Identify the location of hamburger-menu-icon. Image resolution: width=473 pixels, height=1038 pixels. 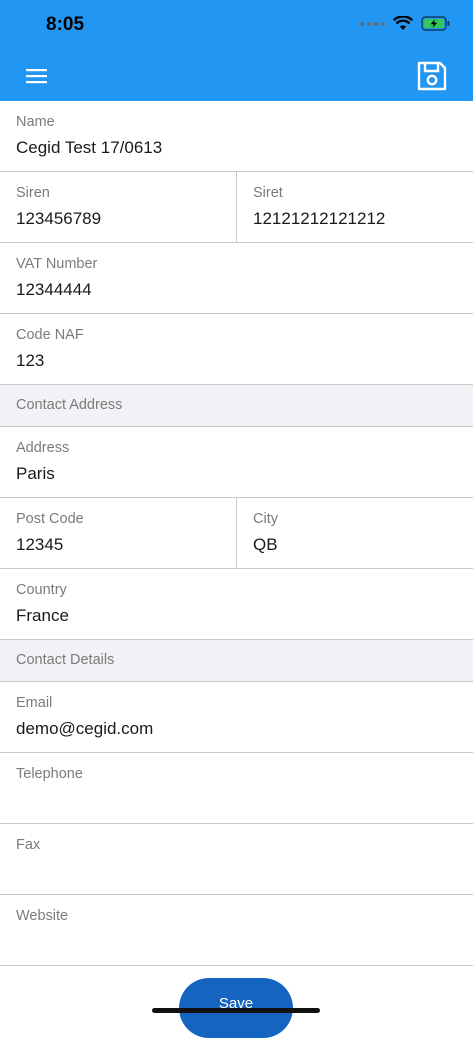
(36, 76).